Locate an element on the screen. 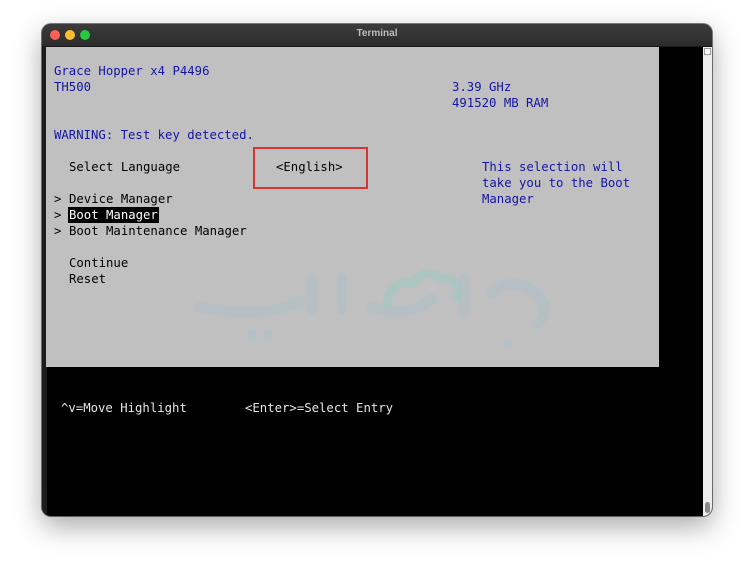 The image size is (755, 569). warning-message: WARNING: Test key detected. is located at coordinates (154, 135).